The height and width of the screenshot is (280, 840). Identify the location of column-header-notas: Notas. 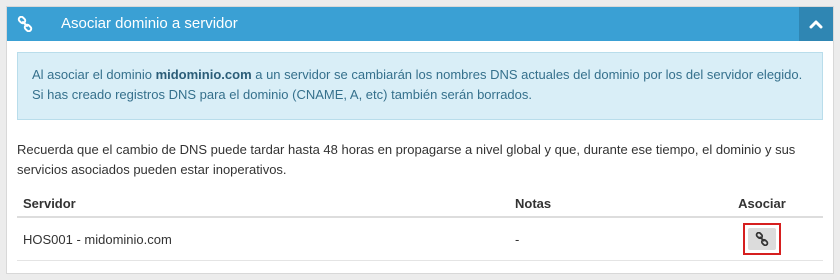
(605, 204).